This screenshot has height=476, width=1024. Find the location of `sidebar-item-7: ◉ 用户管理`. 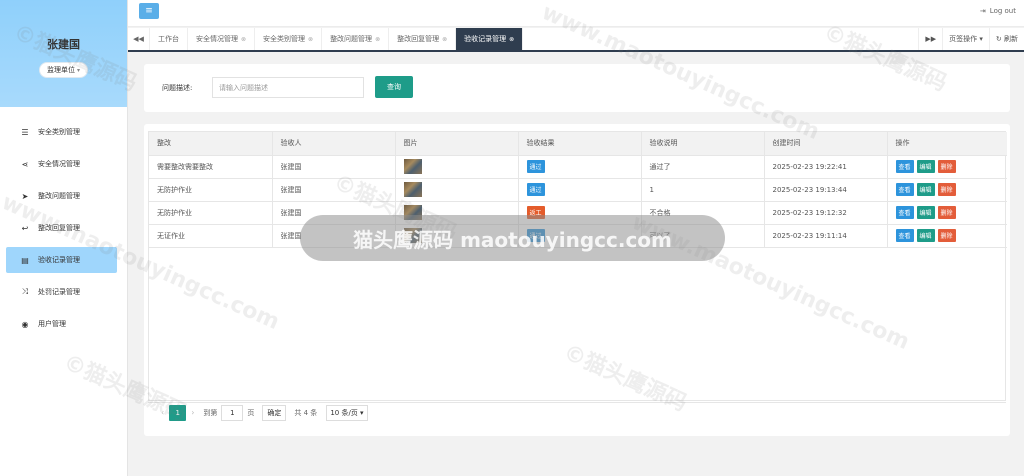

sidebar-item-7: ◉ 用户管理 is located at coordinates (61, 324).